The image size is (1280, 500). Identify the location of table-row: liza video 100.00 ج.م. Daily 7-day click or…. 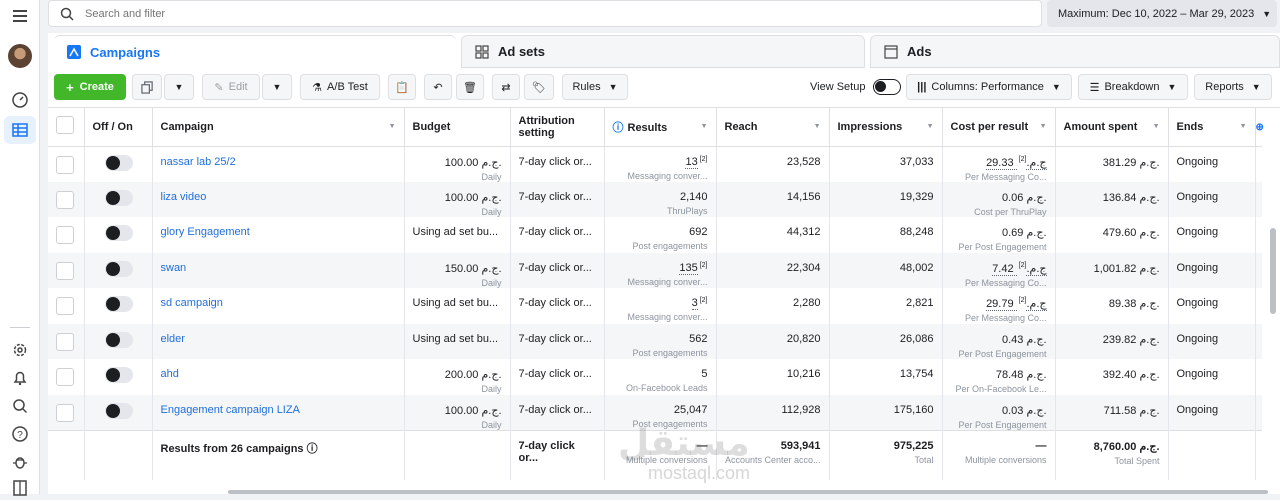
(655, 199).